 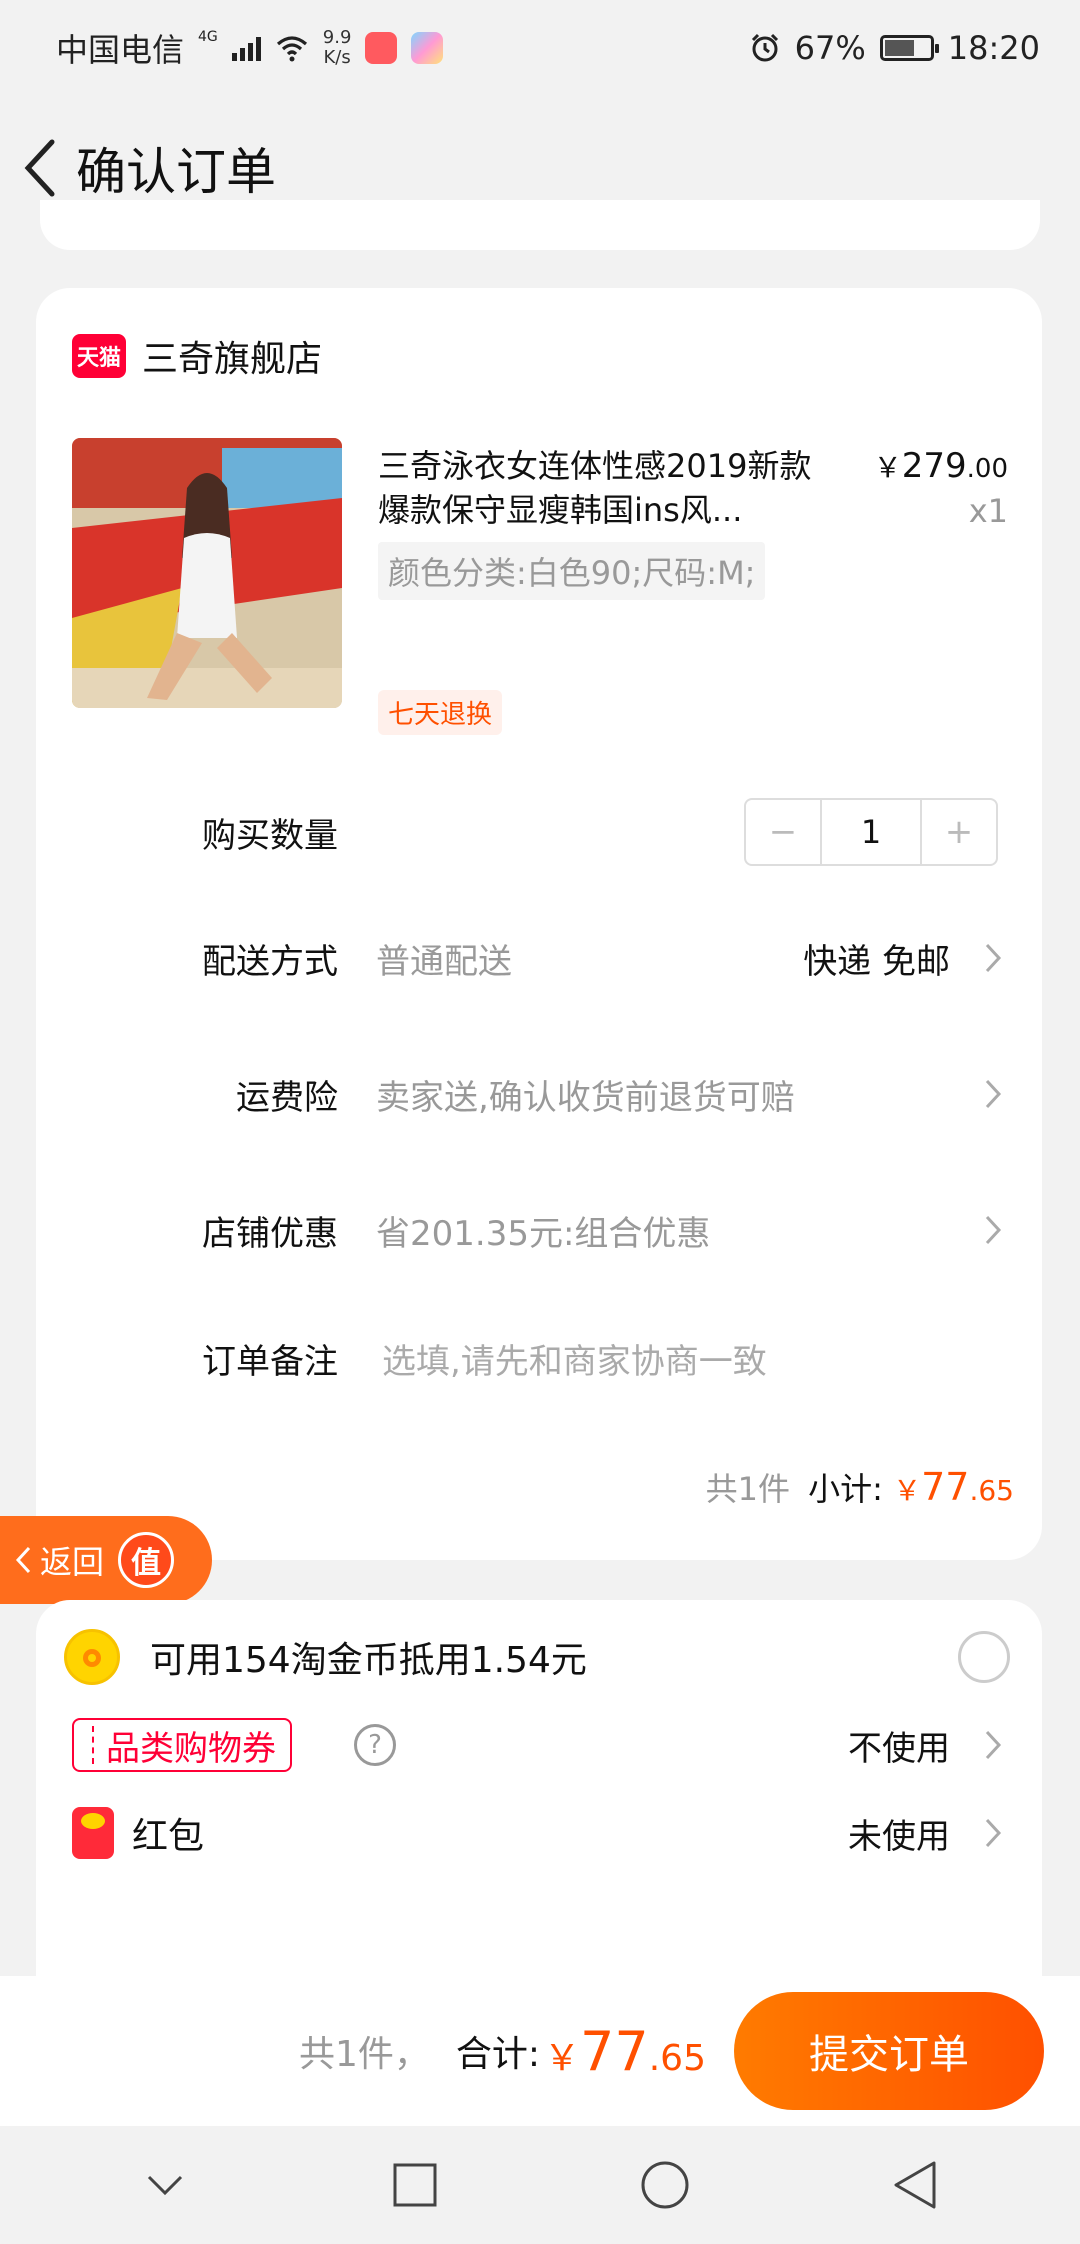 I want to click on previous-card-edge, so click(x=540, y=225).